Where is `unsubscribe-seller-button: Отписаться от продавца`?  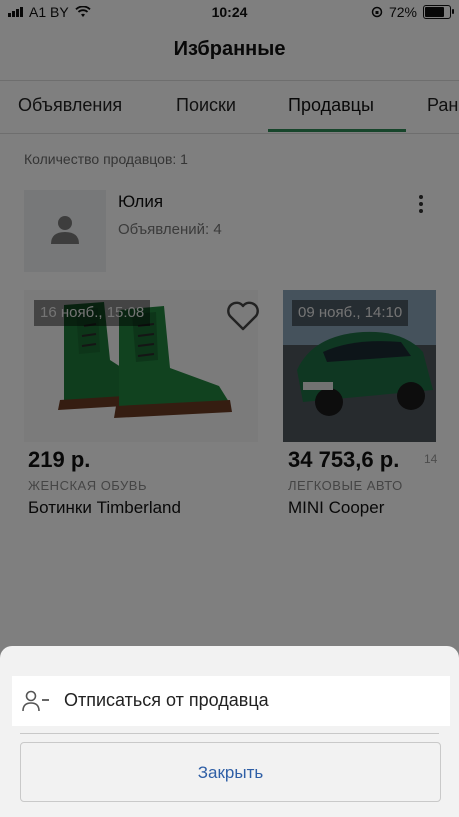 unsubscribe-seller-button: Отписаться от продавца is located at coordinates (231, 701).